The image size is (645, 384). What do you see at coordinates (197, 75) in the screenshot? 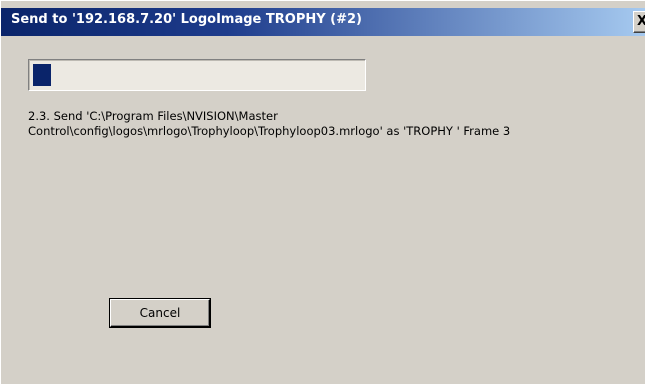
I see `progress-bar` at bounding box center [197, 75].